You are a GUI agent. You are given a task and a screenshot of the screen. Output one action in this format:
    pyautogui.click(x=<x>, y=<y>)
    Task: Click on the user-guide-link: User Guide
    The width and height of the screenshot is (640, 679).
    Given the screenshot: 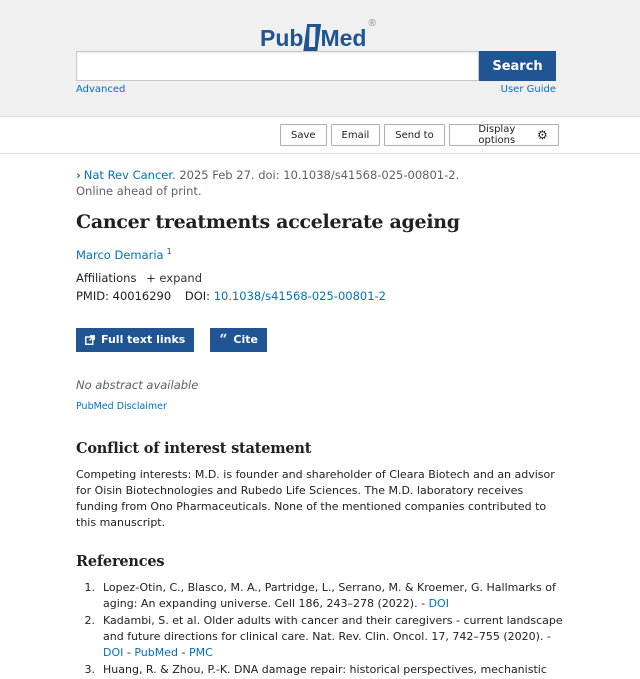 What is the action you would take?
    pyautogui.click(x=528, y=89)
    